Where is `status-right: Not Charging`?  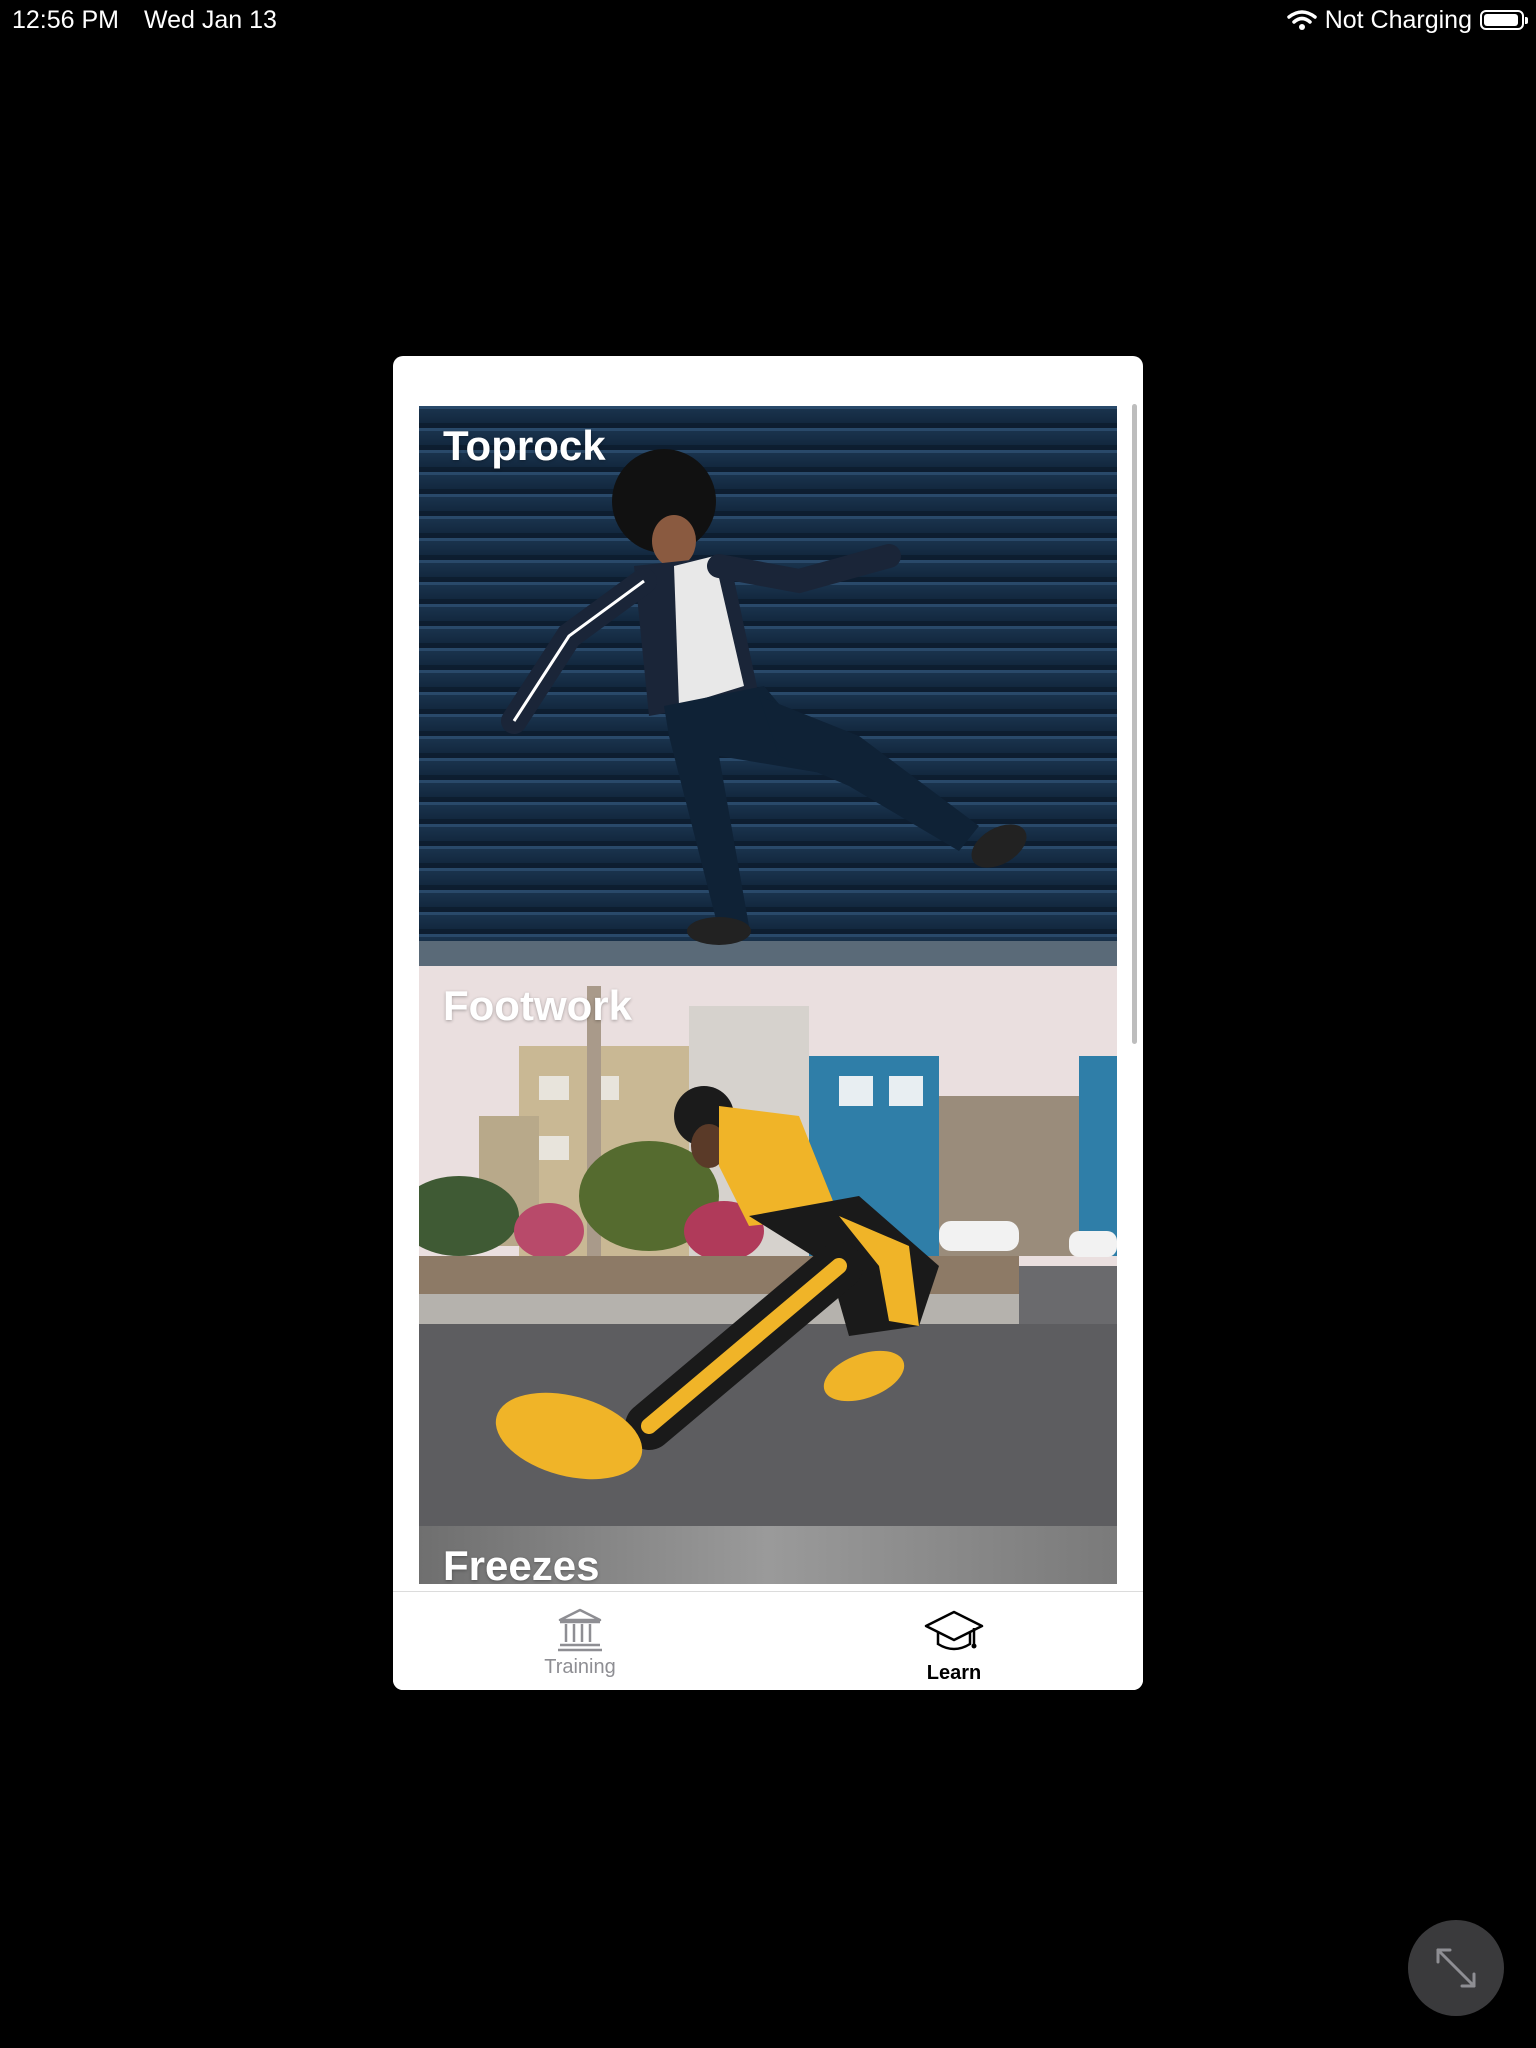
status-right: Not Charging is located at coordinates (1407, 20).